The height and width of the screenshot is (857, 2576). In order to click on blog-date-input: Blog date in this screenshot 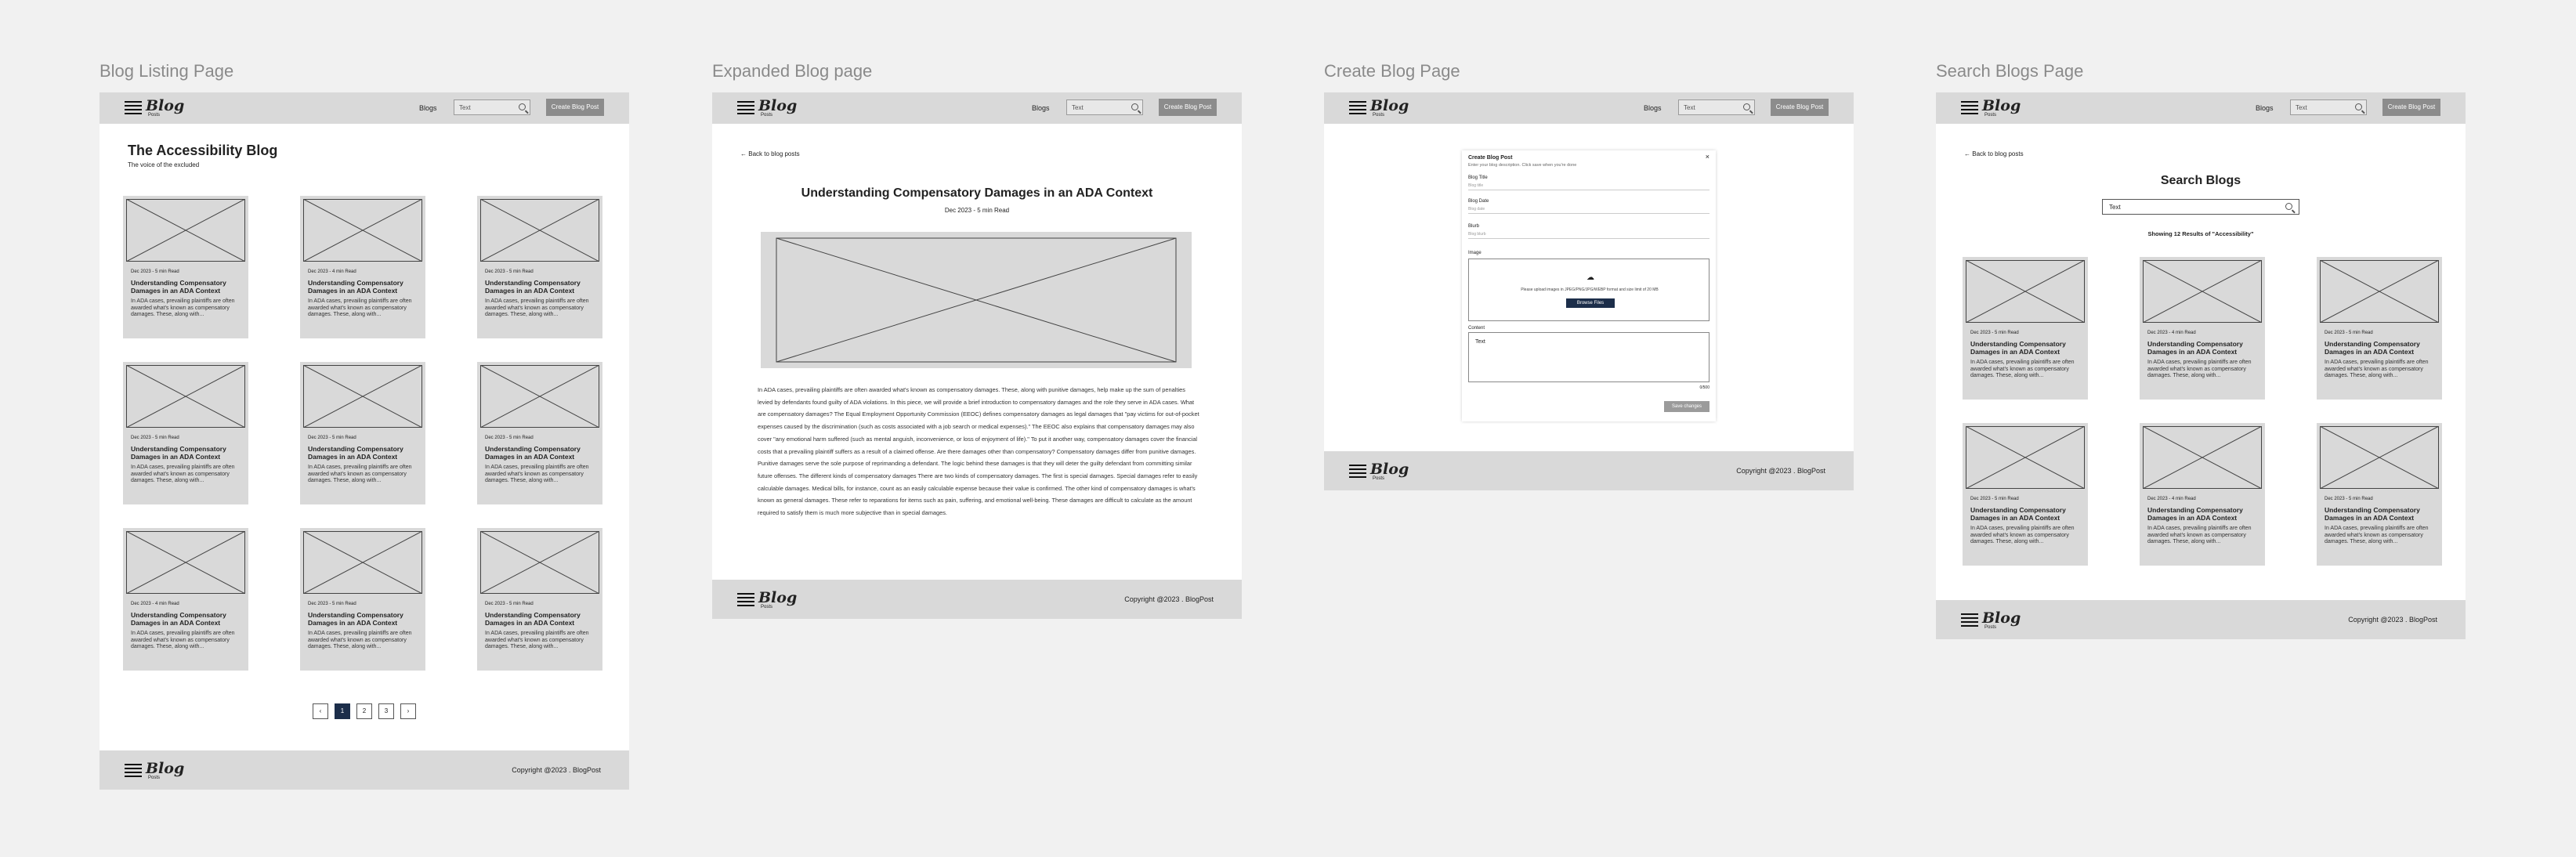, I will do `click(1589, 209)`.